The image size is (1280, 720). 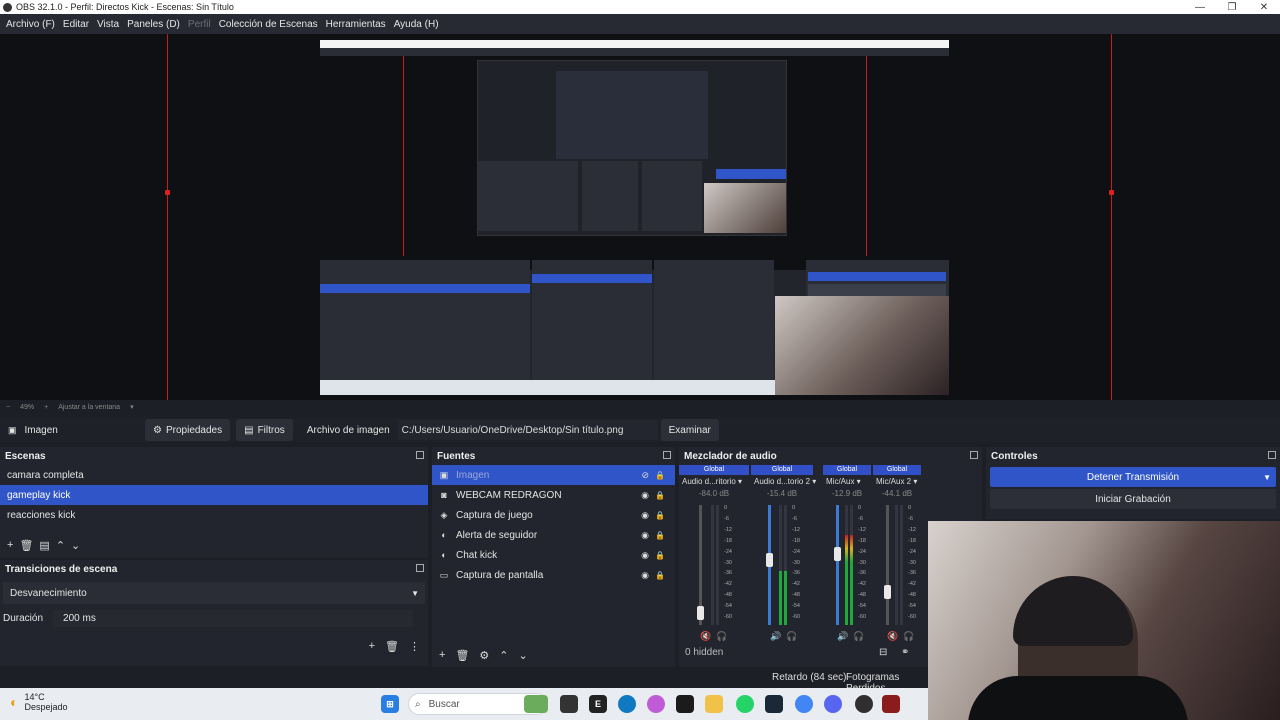 What do you see at coordinates (553, 535) in the screenshot?
I see `source-item: ◐ Alerta de seguidor ◉ 🔒` at bounding box center [553, 535].